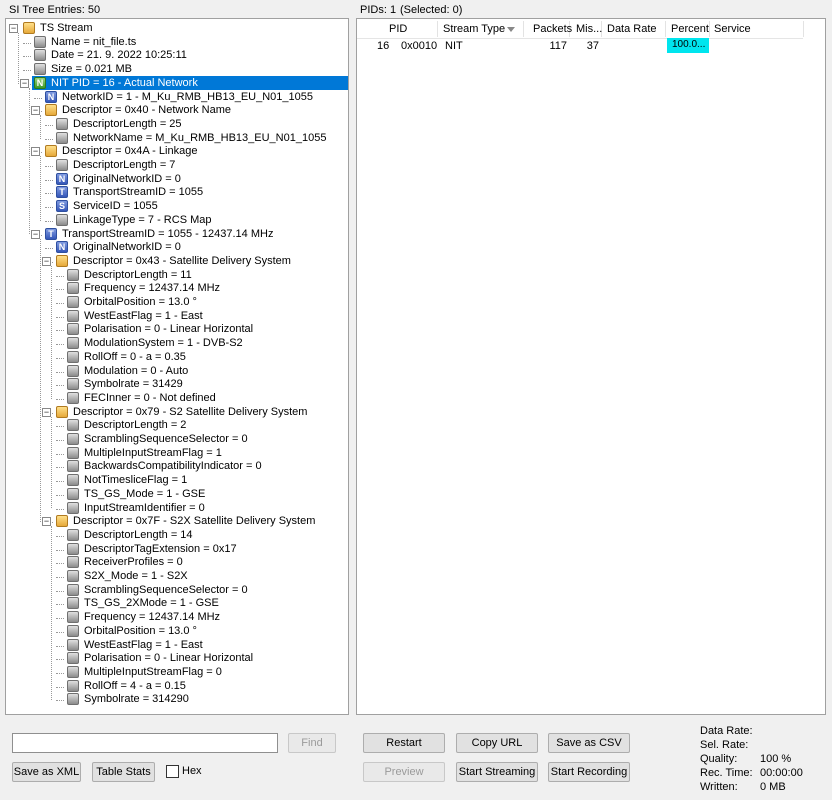  What do you see at coordinates (177, 576) in the screenshot?
I see `tree-node: S2X_Mode = 1 - S2X` at bounding box center [177, 576].